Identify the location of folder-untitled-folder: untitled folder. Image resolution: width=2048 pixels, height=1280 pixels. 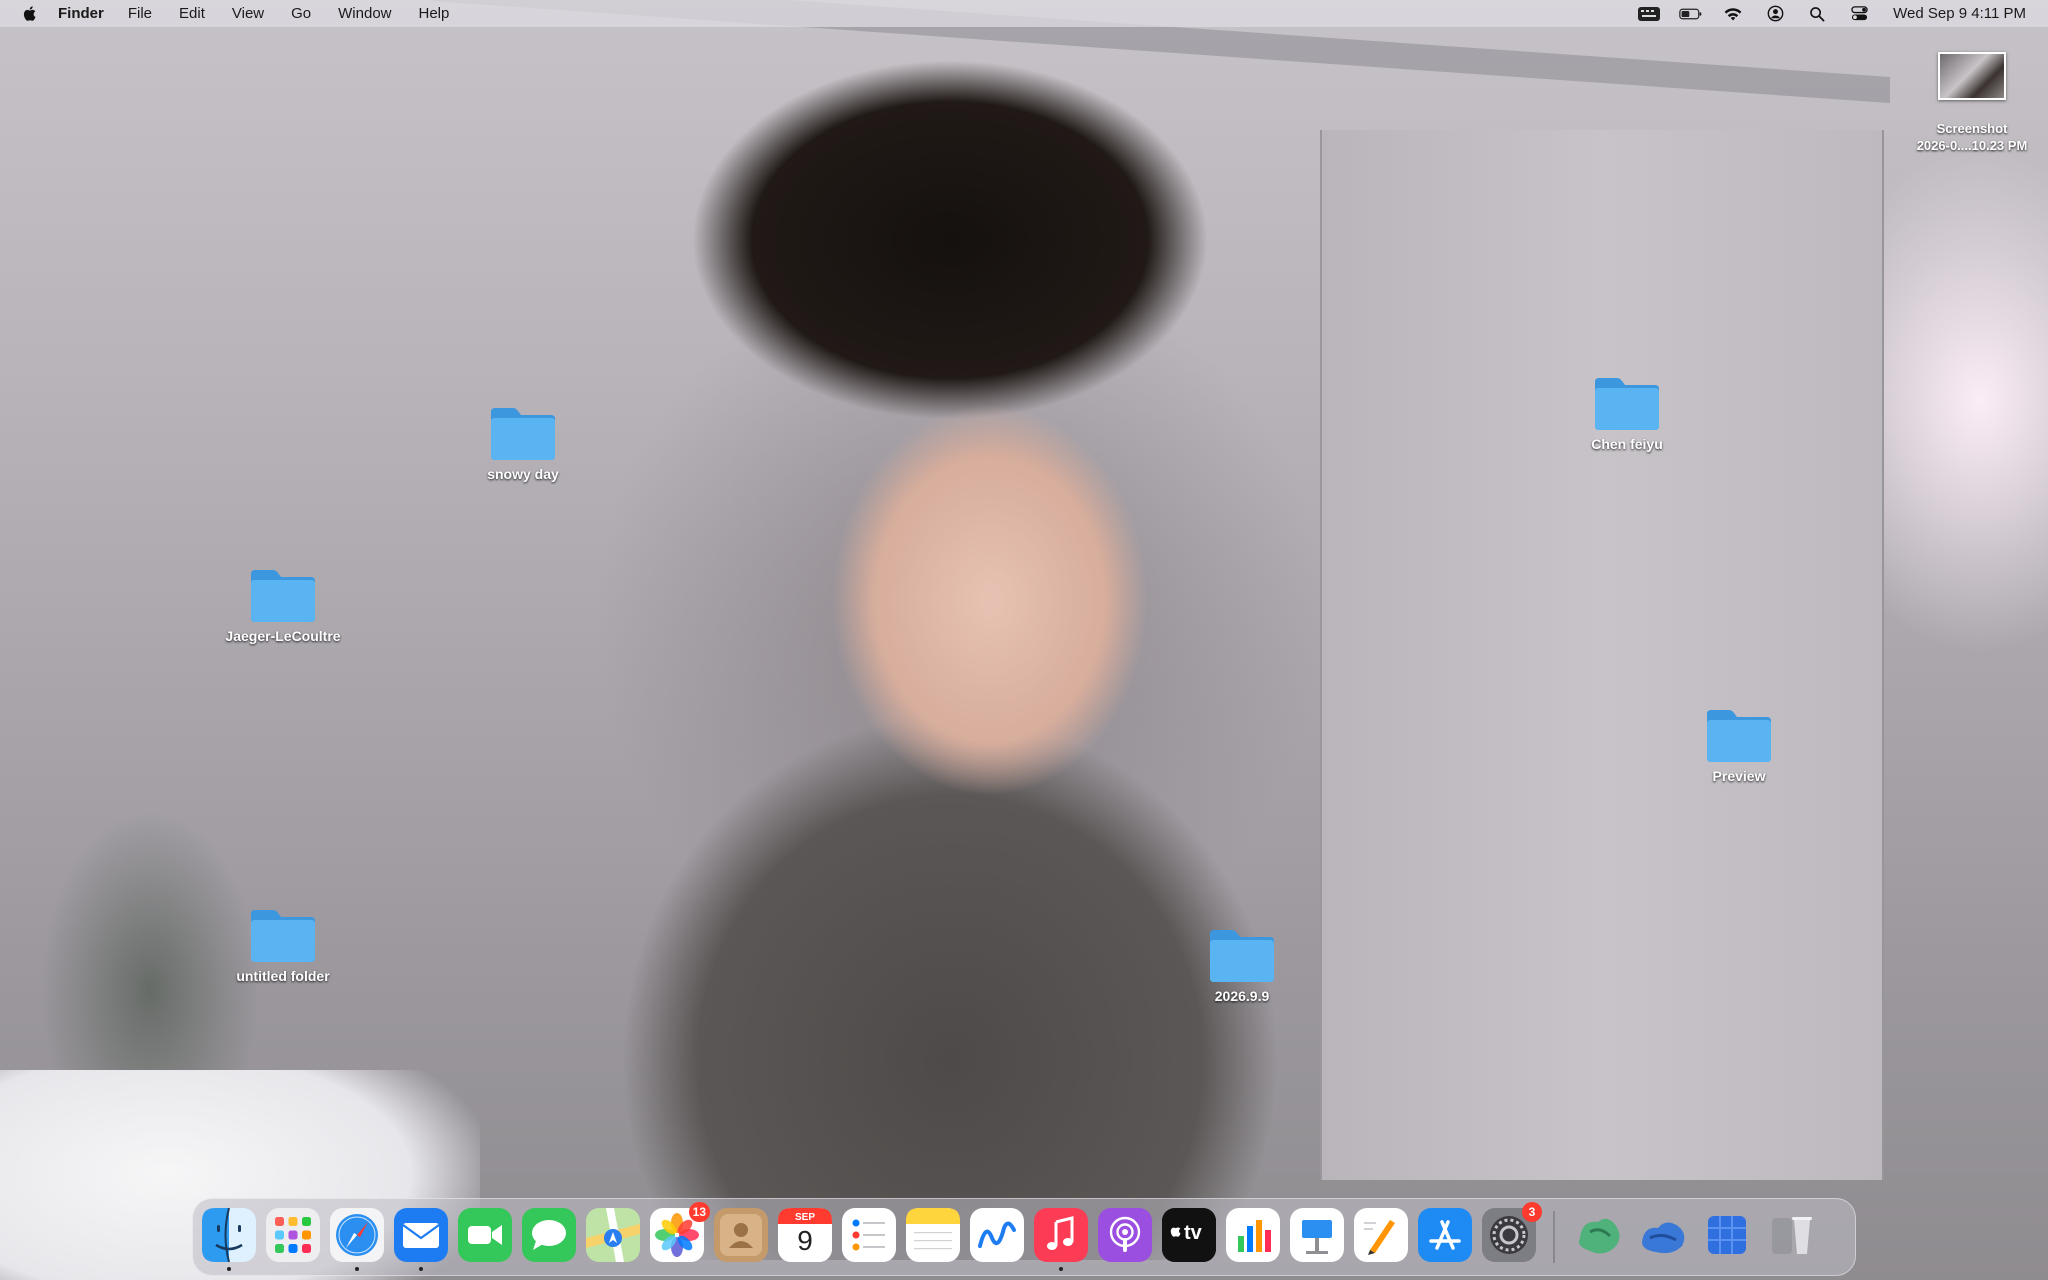
(283, 945).